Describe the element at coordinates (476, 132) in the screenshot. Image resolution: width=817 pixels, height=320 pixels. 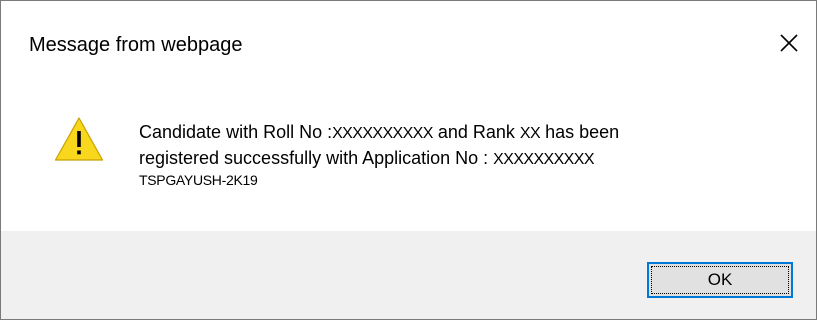
I see `rank-label: and Rank` at that location.